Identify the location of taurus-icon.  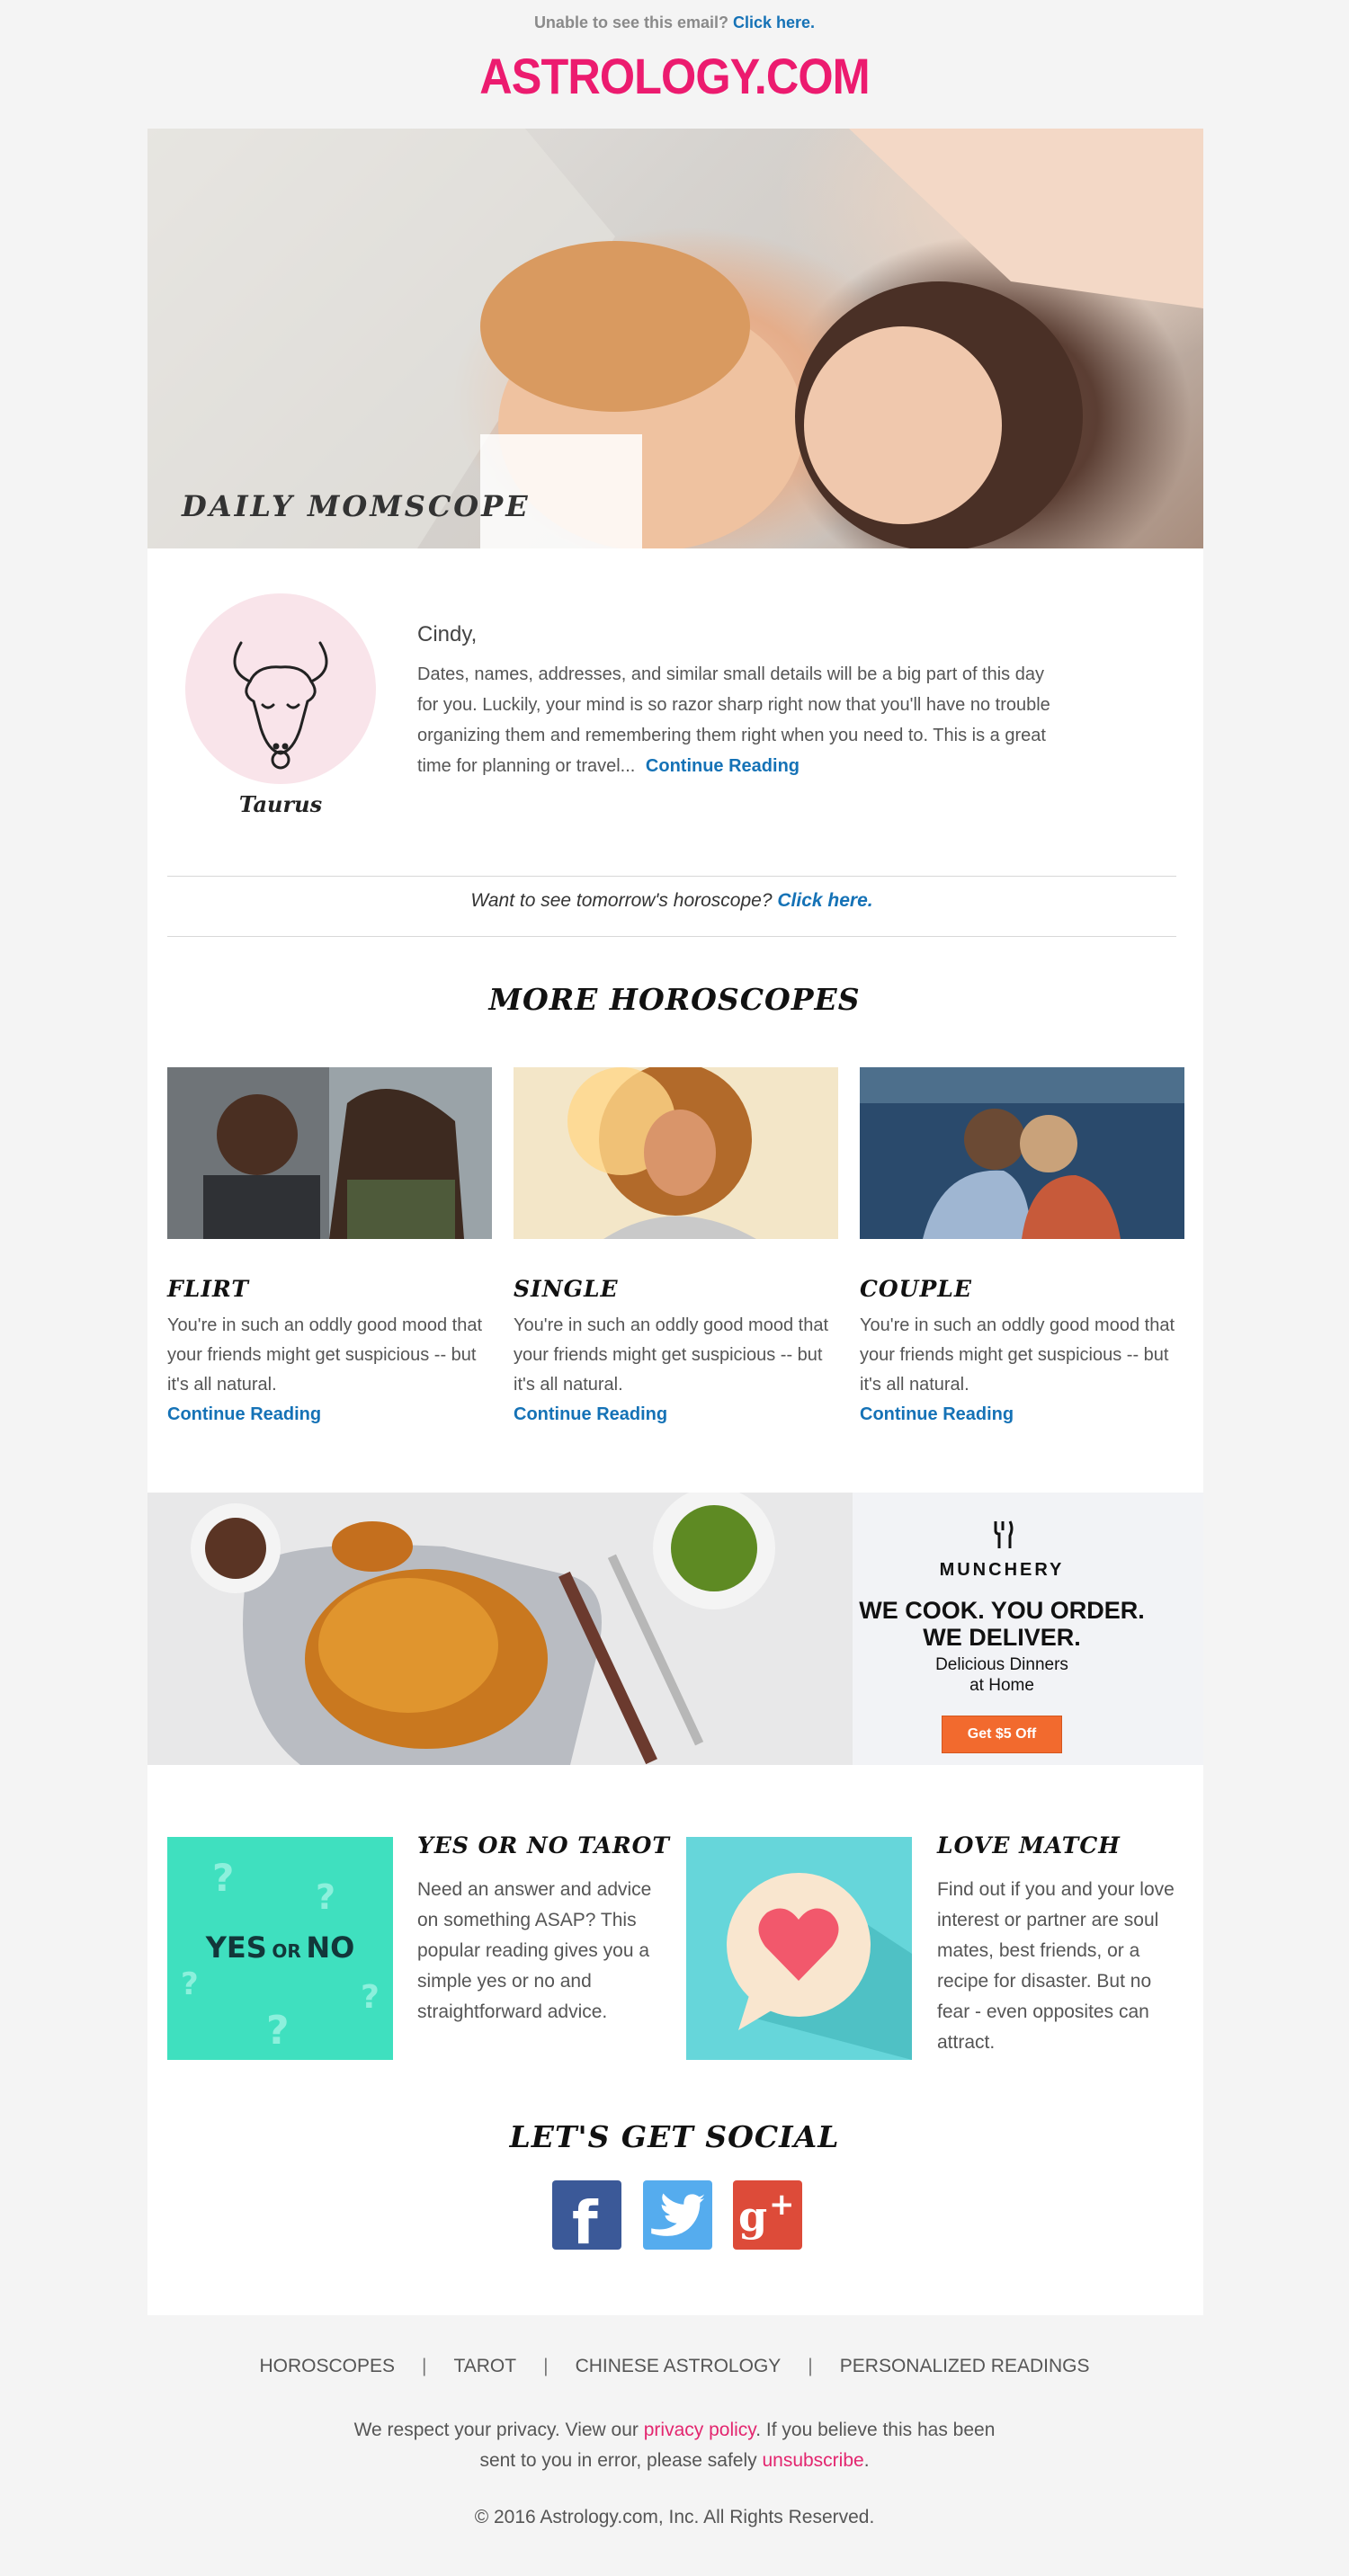
(280, 706).